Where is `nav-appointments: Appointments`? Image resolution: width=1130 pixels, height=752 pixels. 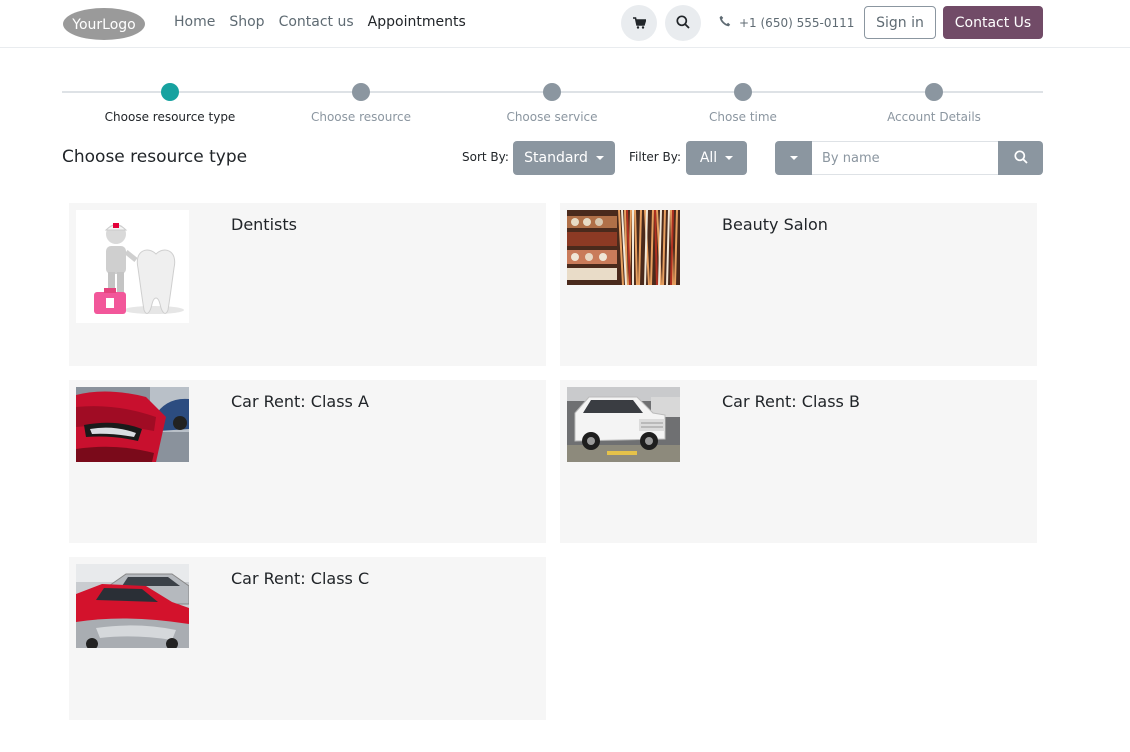
nav-appointments: Appointments is located at coordinates (417, 22).